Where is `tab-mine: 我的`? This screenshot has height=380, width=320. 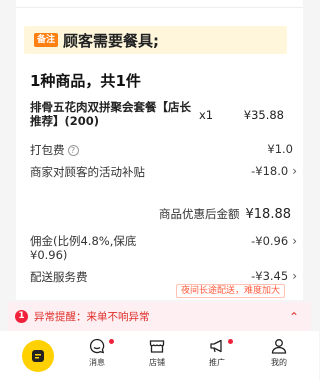 tab-mine: 我的 is located at coordinates (279, 352).